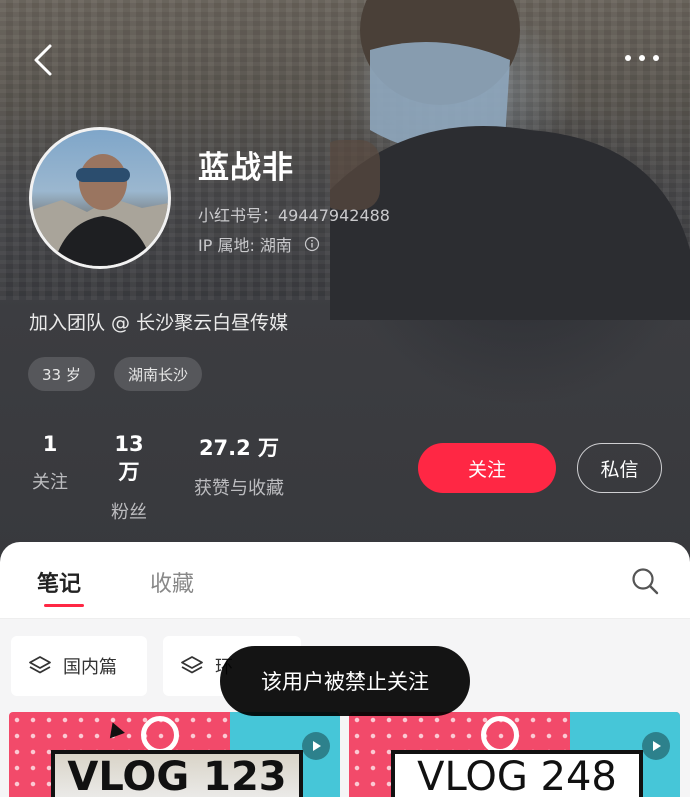 The height and width of the screenshot is (797, 690). I want to click on location-tag: 湖南长沙, so click(158, 374).